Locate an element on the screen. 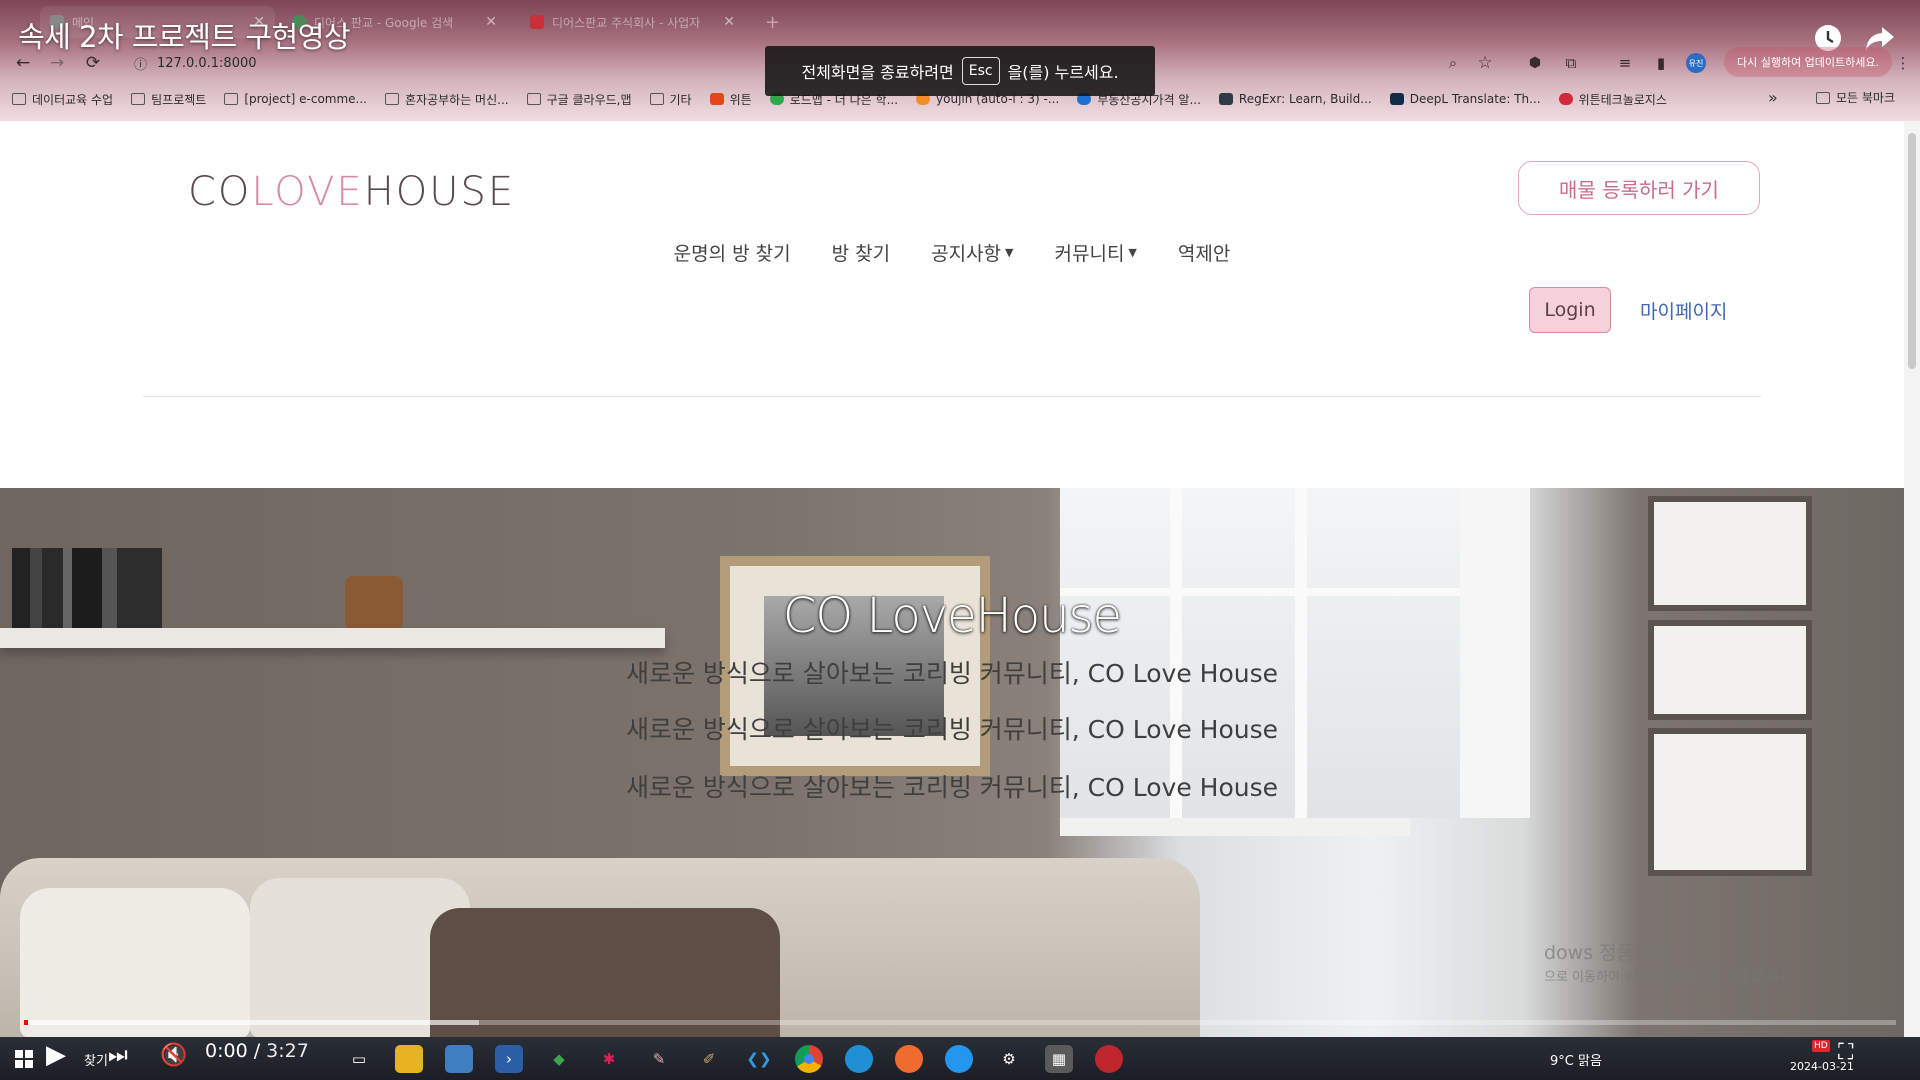 Image resolution: width=1920 pixels, height=1080 pixels. toast-text-before: 전체화면을 종료하려면 is located at coordinates (877, 72).